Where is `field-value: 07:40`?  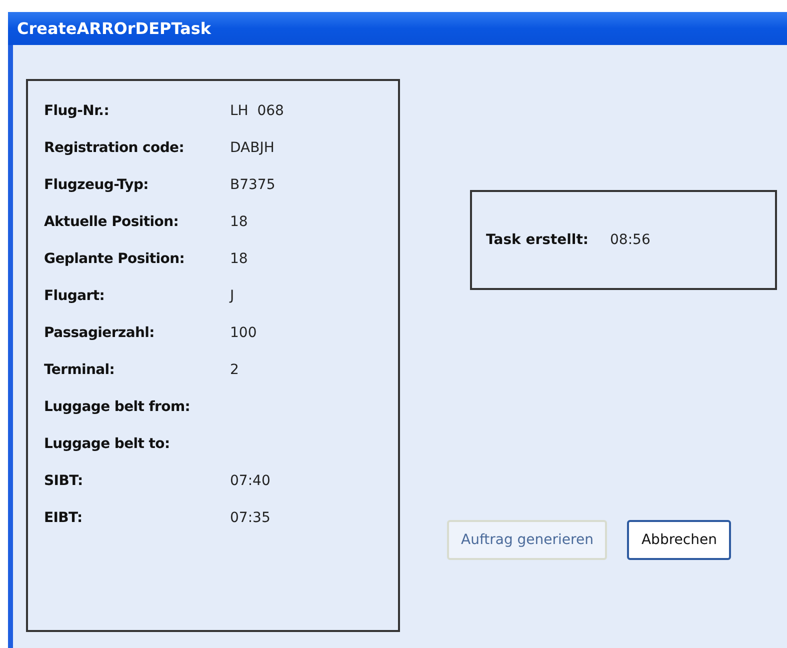 field-value: 07:40 is located at coordinates (250, 481).